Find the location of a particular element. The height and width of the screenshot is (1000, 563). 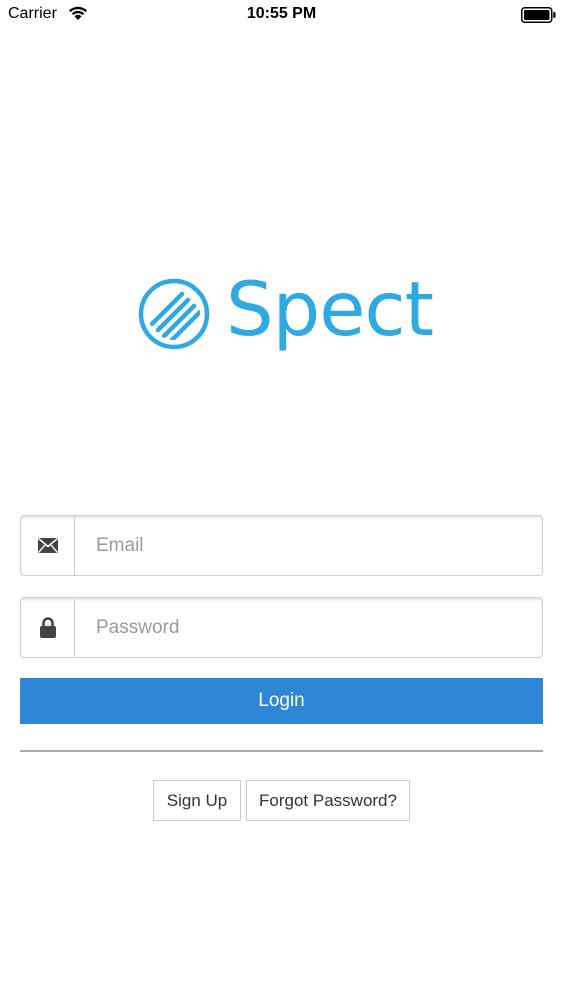

spect-logo: Spect is located at coordinates (288, 310).